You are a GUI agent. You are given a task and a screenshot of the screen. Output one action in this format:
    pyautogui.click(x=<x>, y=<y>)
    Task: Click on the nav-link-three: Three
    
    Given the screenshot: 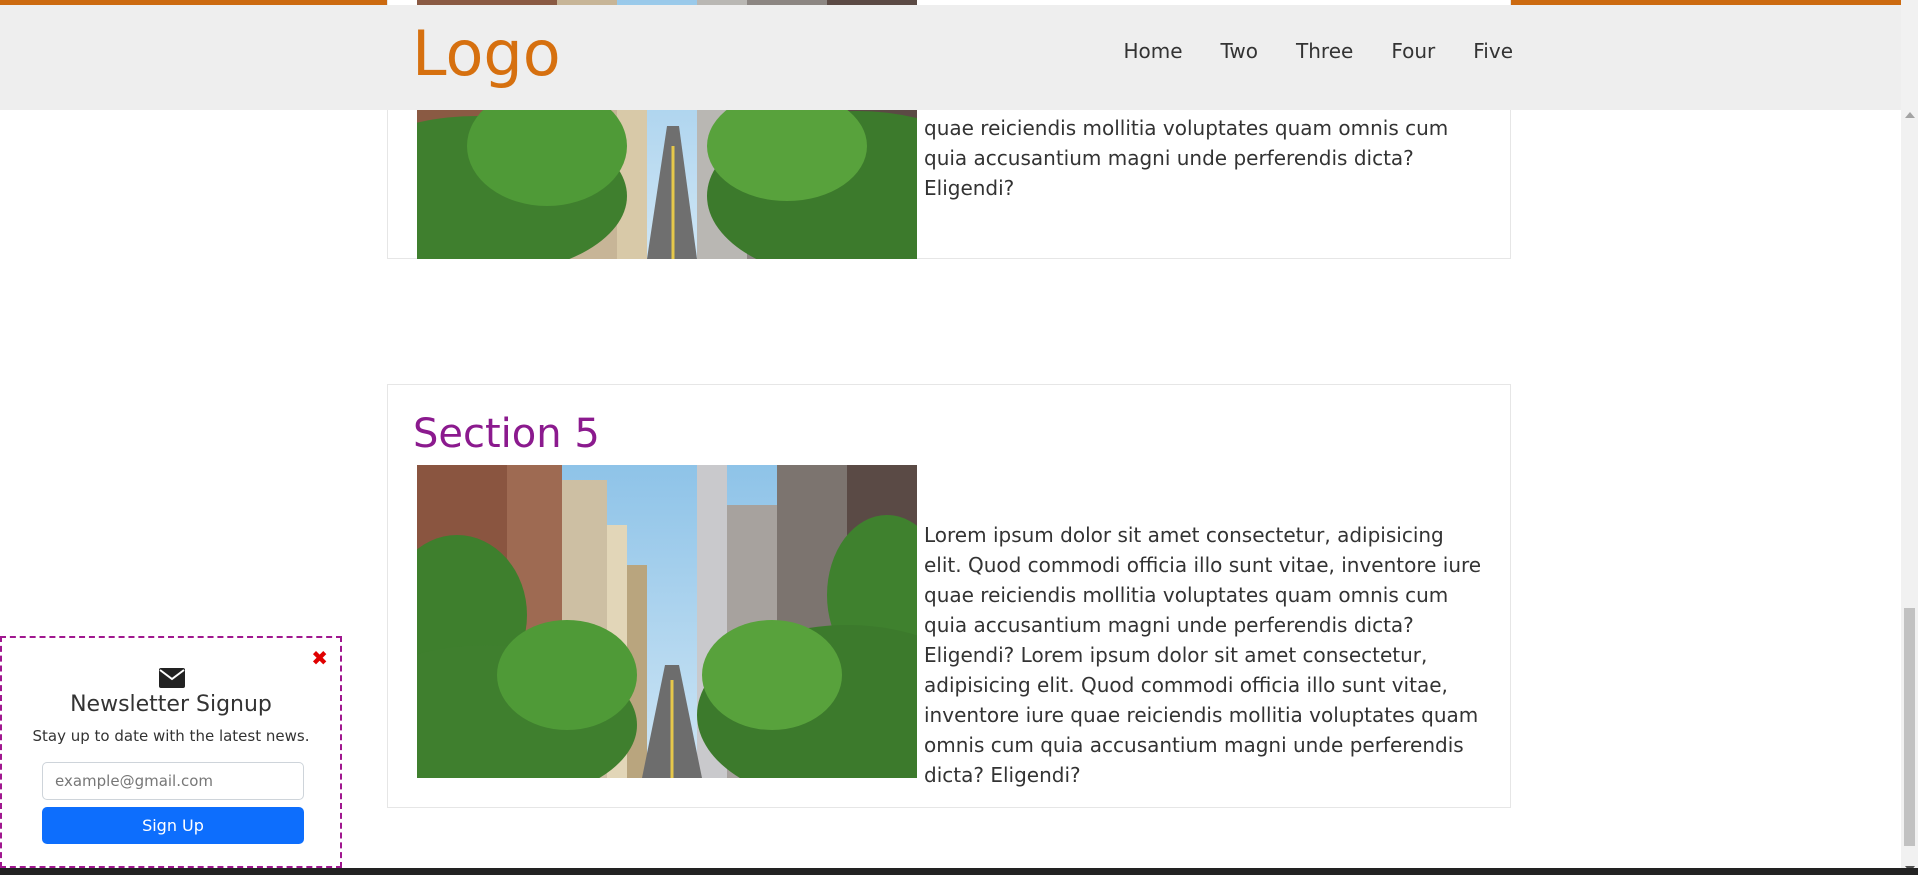 What is the action you would take?
    pyautogui.click(x=1324, y=51)
    